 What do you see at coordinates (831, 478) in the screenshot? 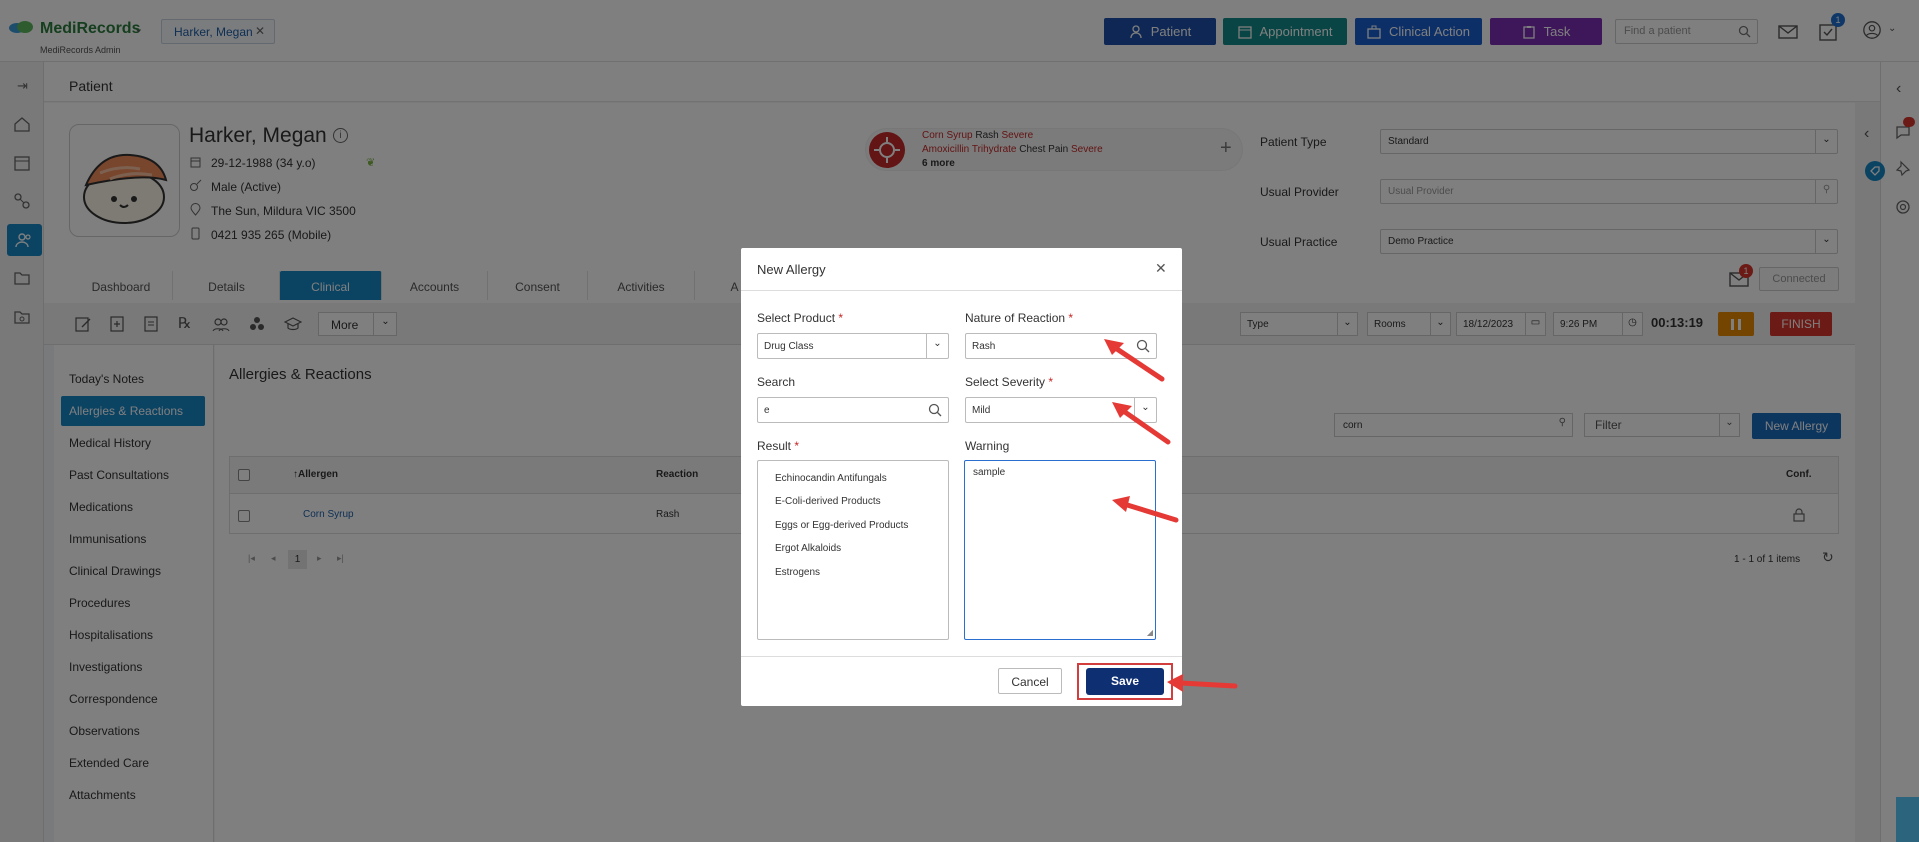
I see `result-item: Echinocandin Antifungals` at bounding box center [831, 478].